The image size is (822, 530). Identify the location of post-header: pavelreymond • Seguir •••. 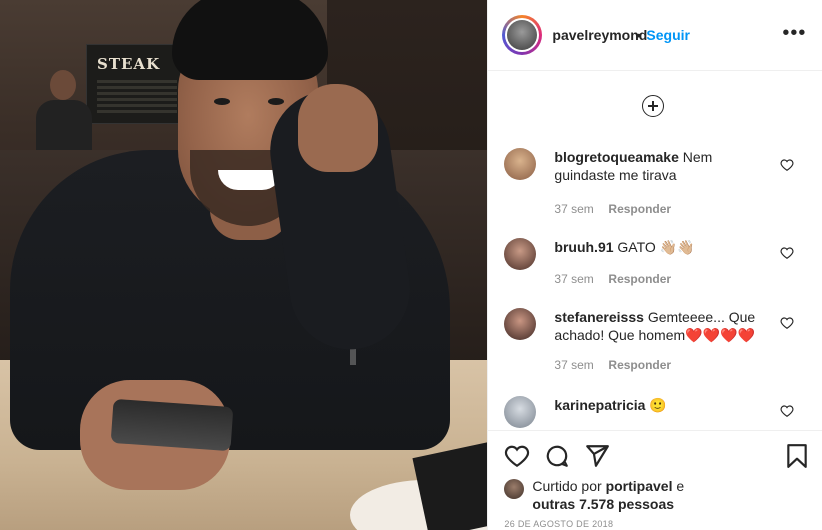
(655, 35).